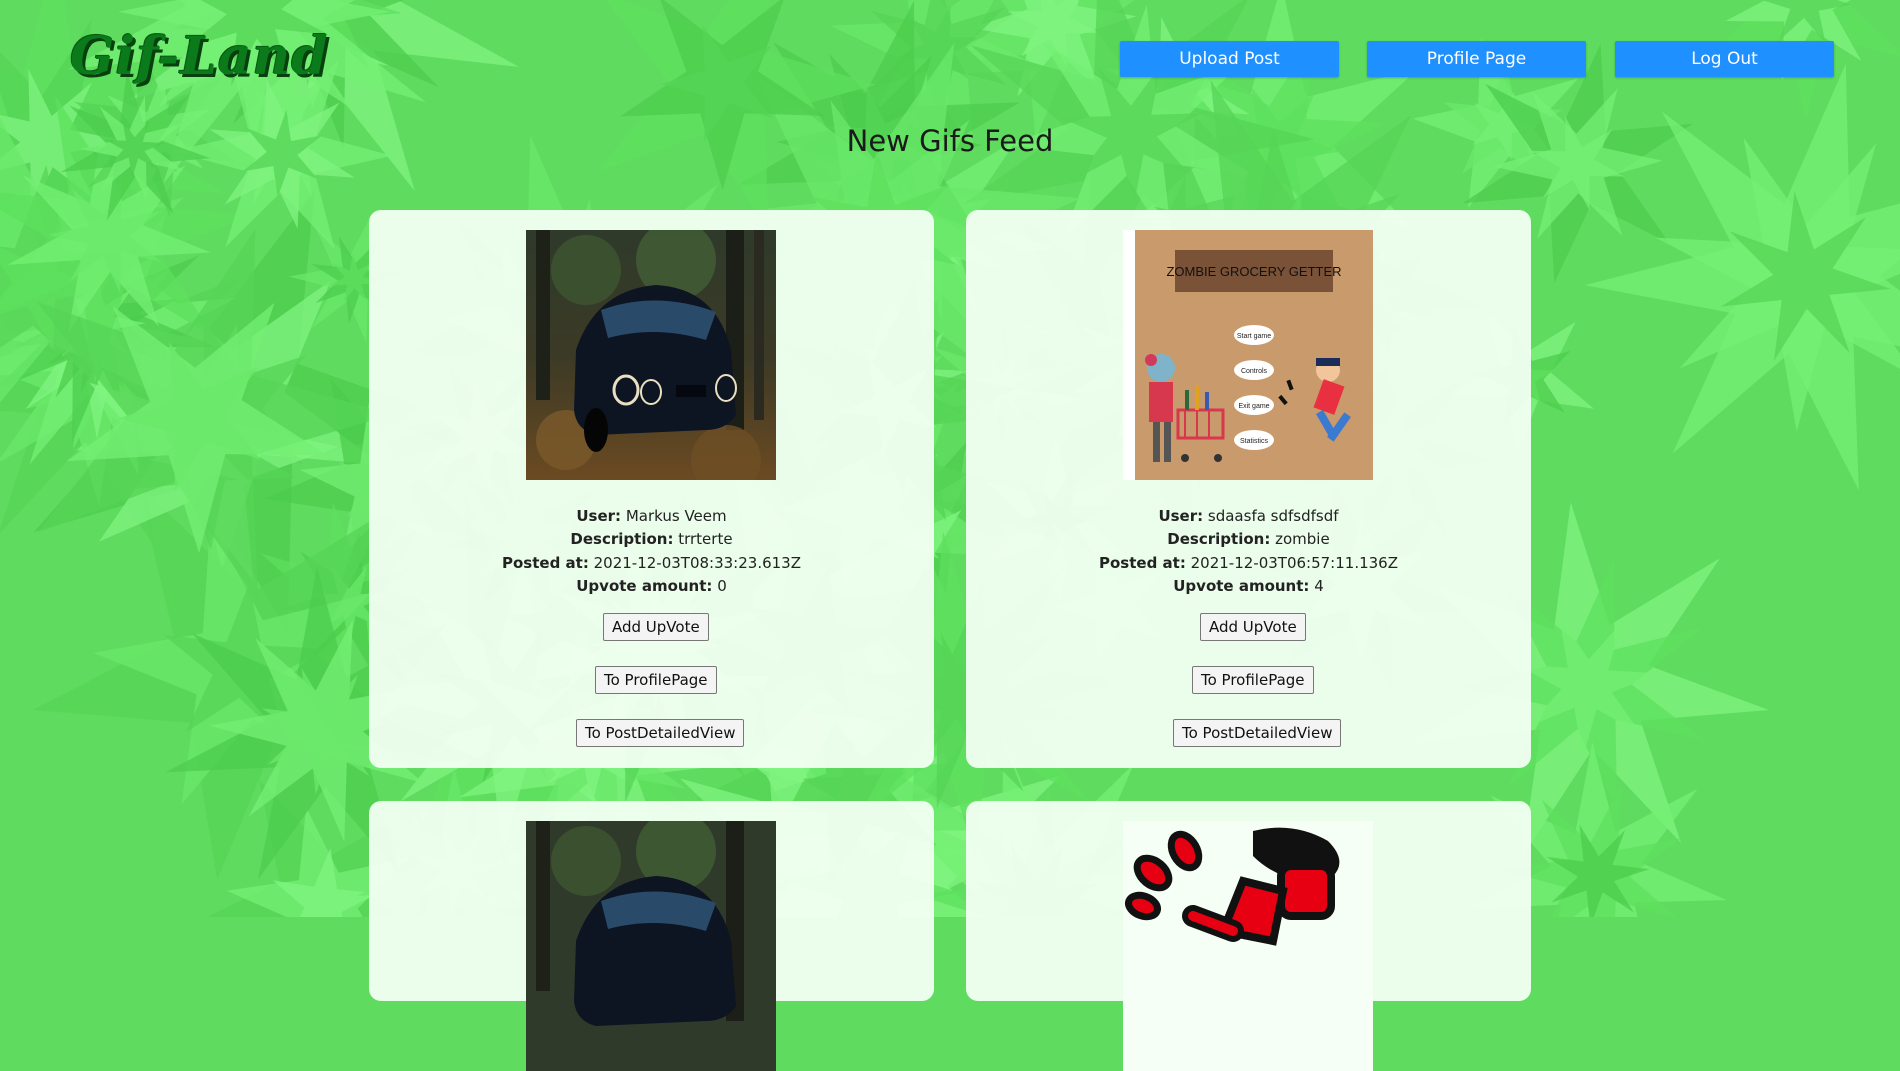 This screenshot has width=1900, height=1071. What do you see at coordinates (1476, 59) in the screenshot?
I see `profile-page-button: Profile Page` at bounding box center [1476, 59].